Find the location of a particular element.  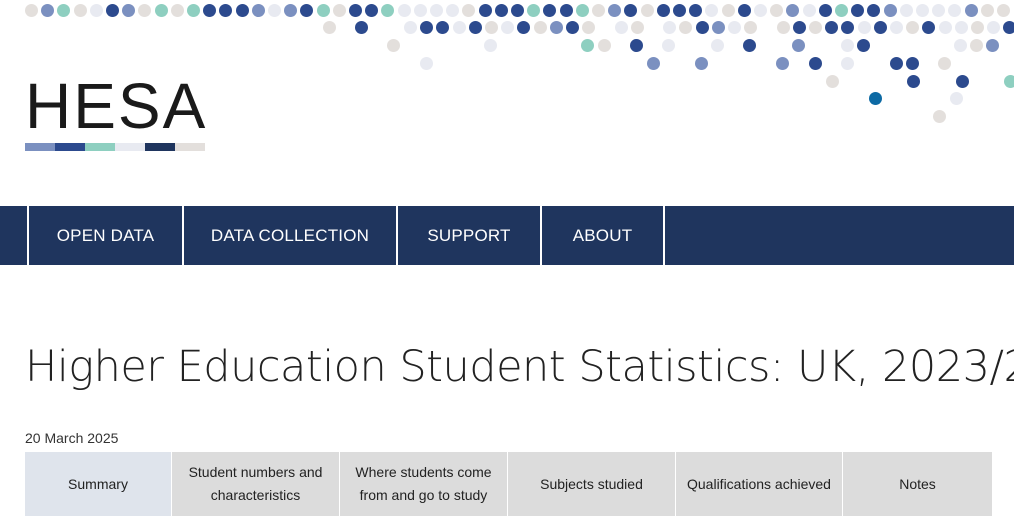

tab-qualifications: Qualifications achieved is located at coordinates (759, 484).